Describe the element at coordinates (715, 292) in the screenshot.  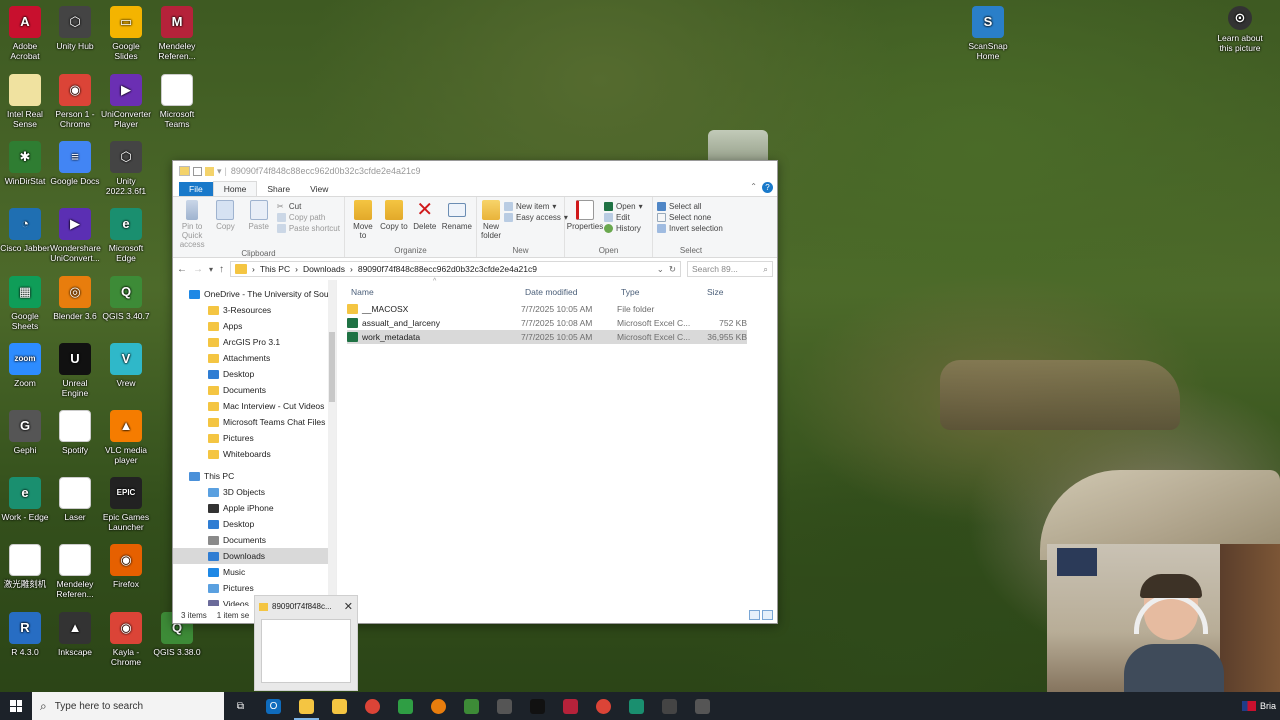
I see `column-size: Size` at that location.